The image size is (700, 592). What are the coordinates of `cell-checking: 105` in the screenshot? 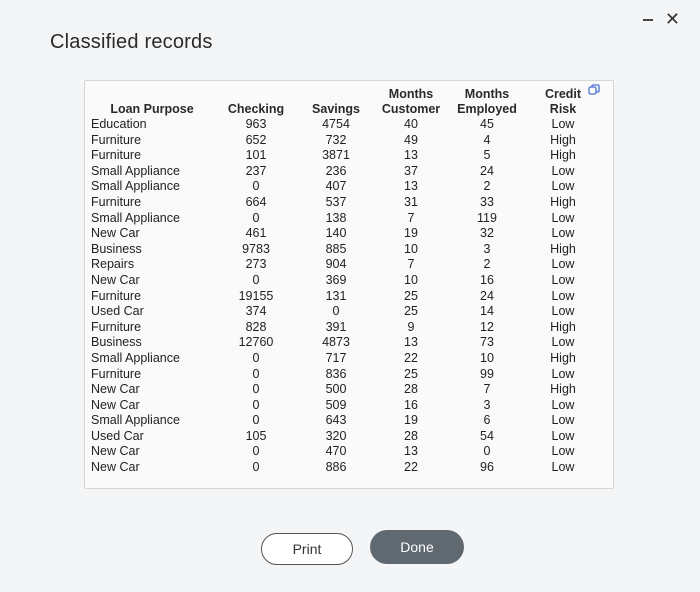 It's located at (256, 435).